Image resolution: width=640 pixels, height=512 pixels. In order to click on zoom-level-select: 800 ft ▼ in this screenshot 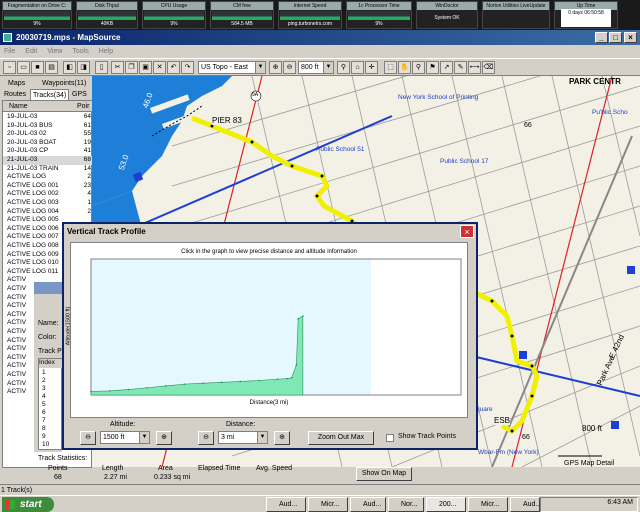, I will do `click(316, 67)`.